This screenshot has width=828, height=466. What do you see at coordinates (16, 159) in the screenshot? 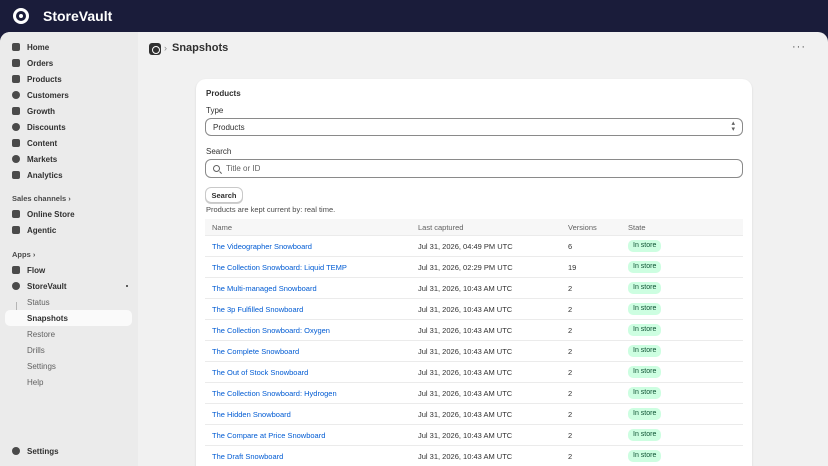
I see `globe-icon` at bounding box center [16, 159].